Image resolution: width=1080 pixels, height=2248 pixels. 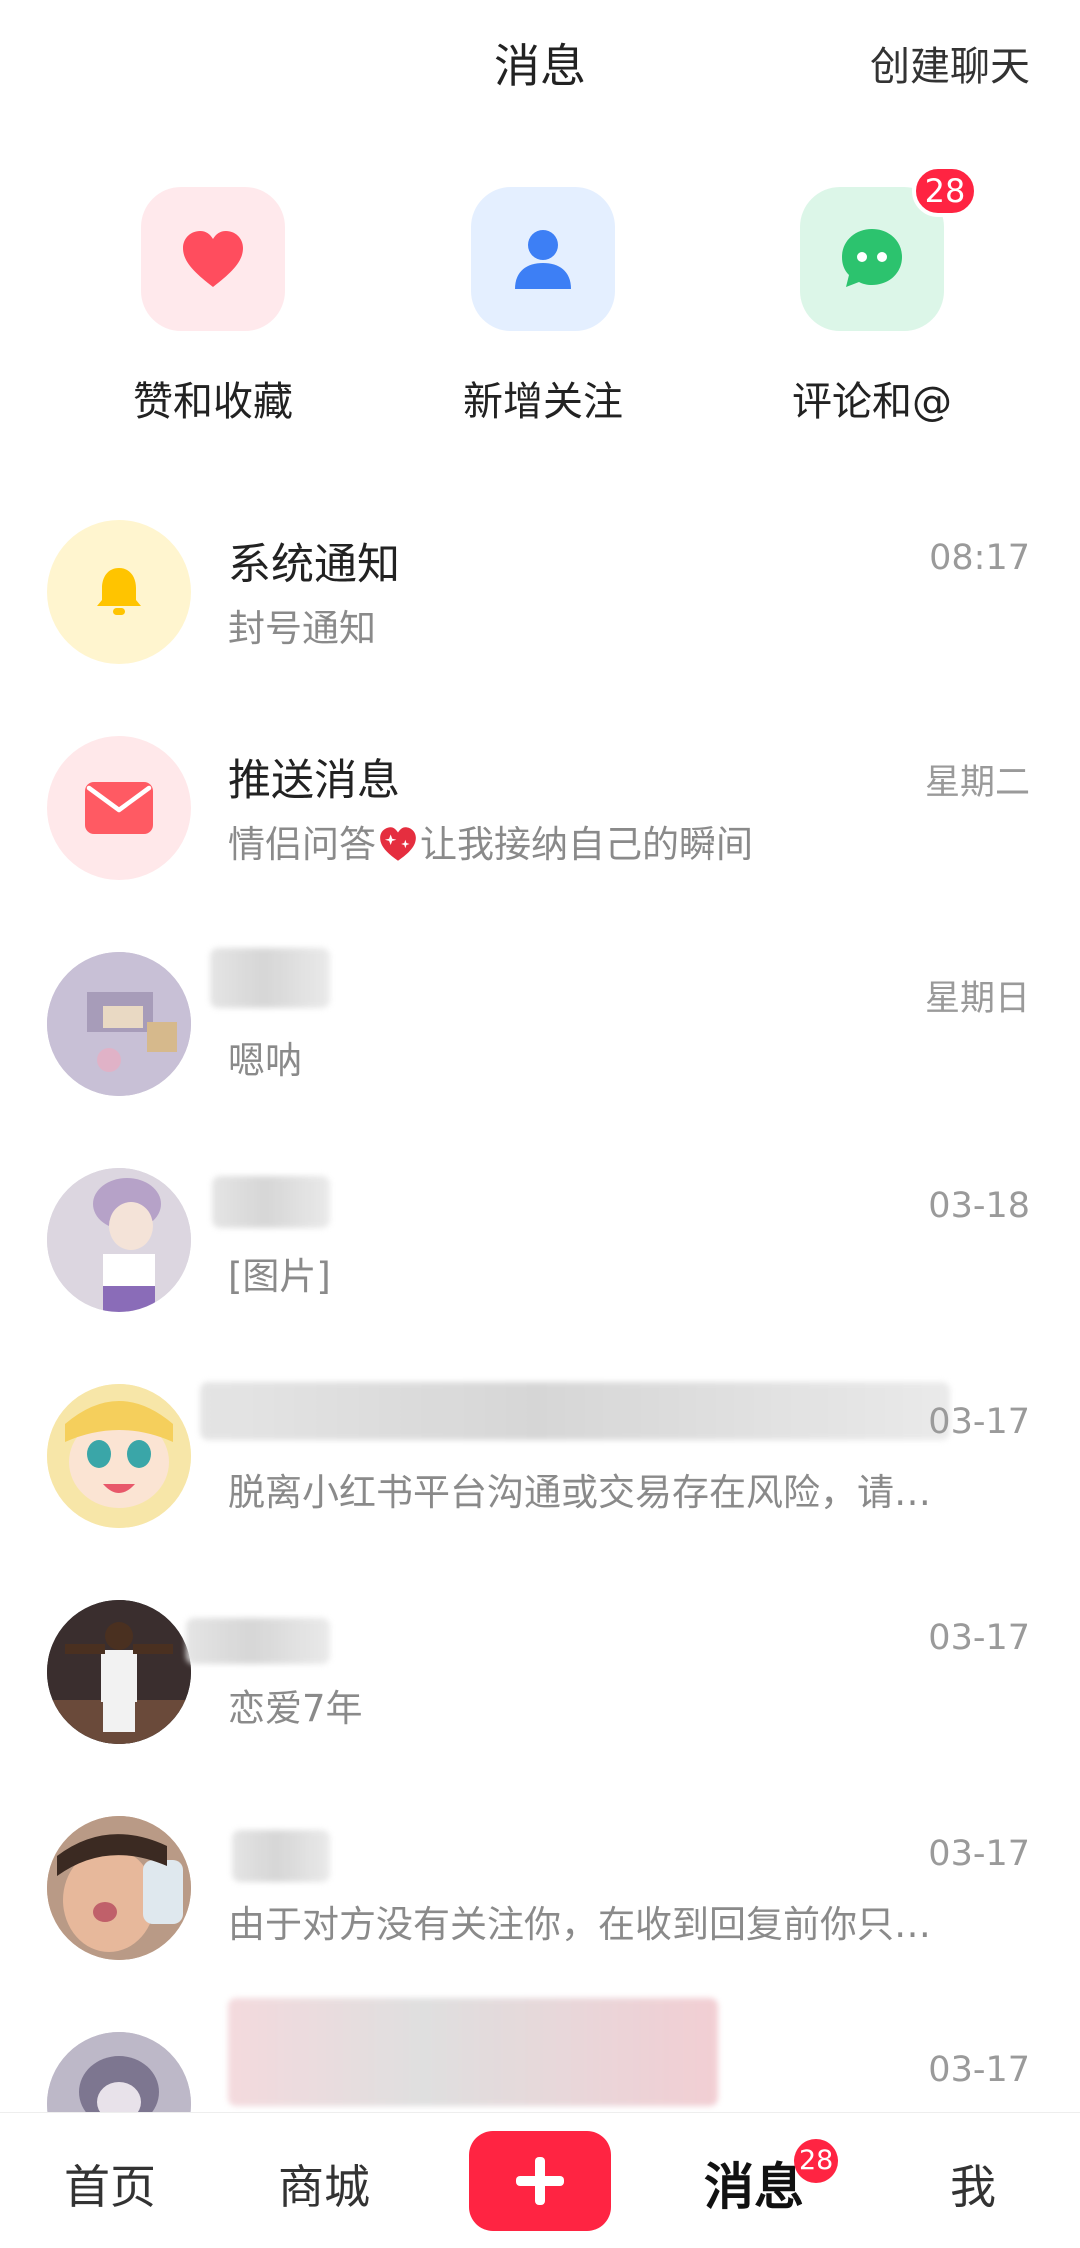 What do you see at coordinates (279, 1276) in the screenshot?
I see `conversation-preview: [图片]` at bounding box center [279, 1276].